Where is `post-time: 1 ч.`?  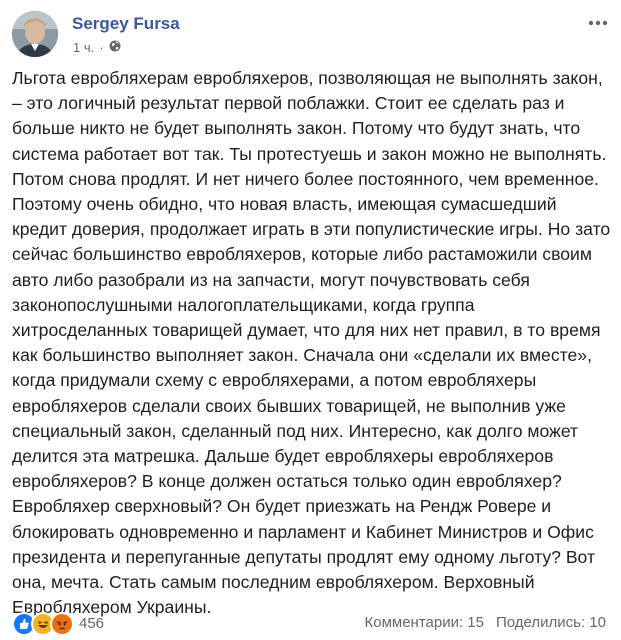
post-time: 1 ч. is located at coordinates (83, 47).